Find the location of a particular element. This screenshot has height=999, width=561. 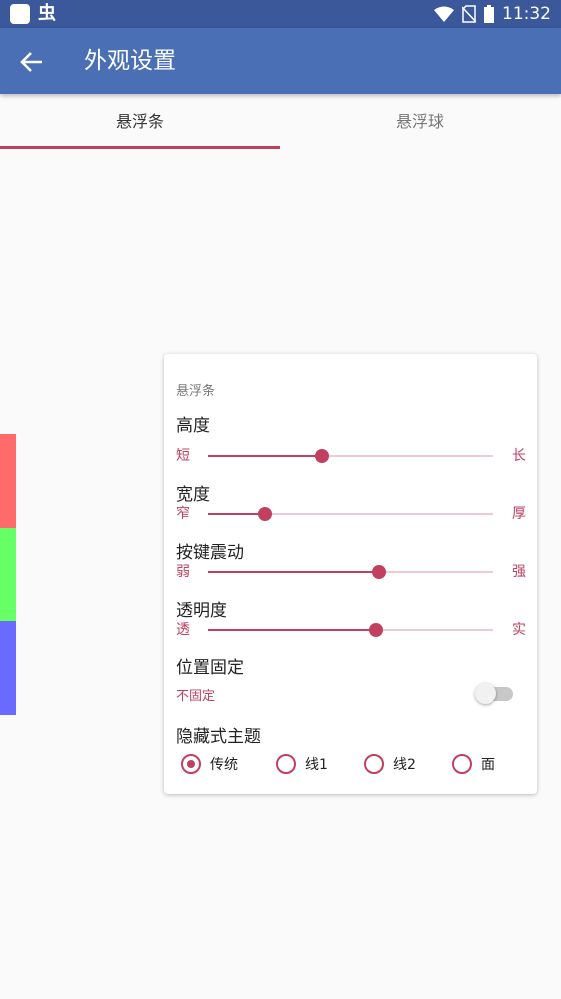

slider-min-label: 透 is located at coordinates (183, 630).